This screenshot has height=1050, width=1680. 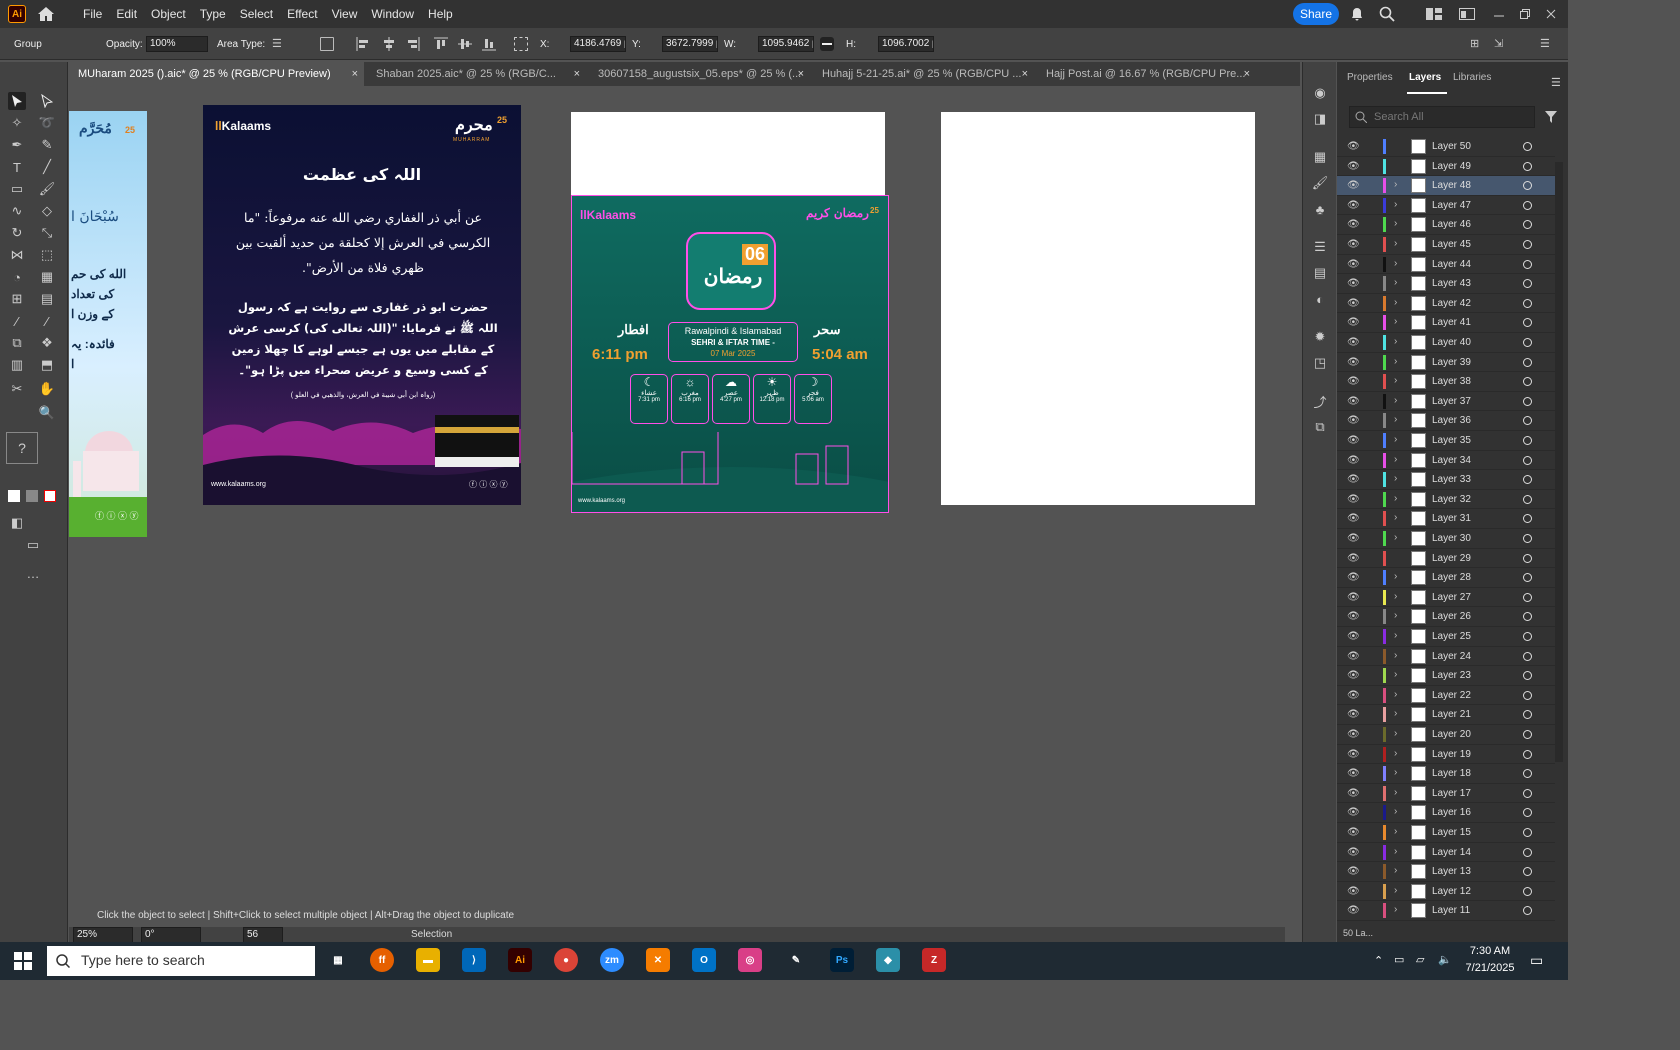 I want to click on layer-row: 👁 Layer 29, so click(x=1446, y=559).